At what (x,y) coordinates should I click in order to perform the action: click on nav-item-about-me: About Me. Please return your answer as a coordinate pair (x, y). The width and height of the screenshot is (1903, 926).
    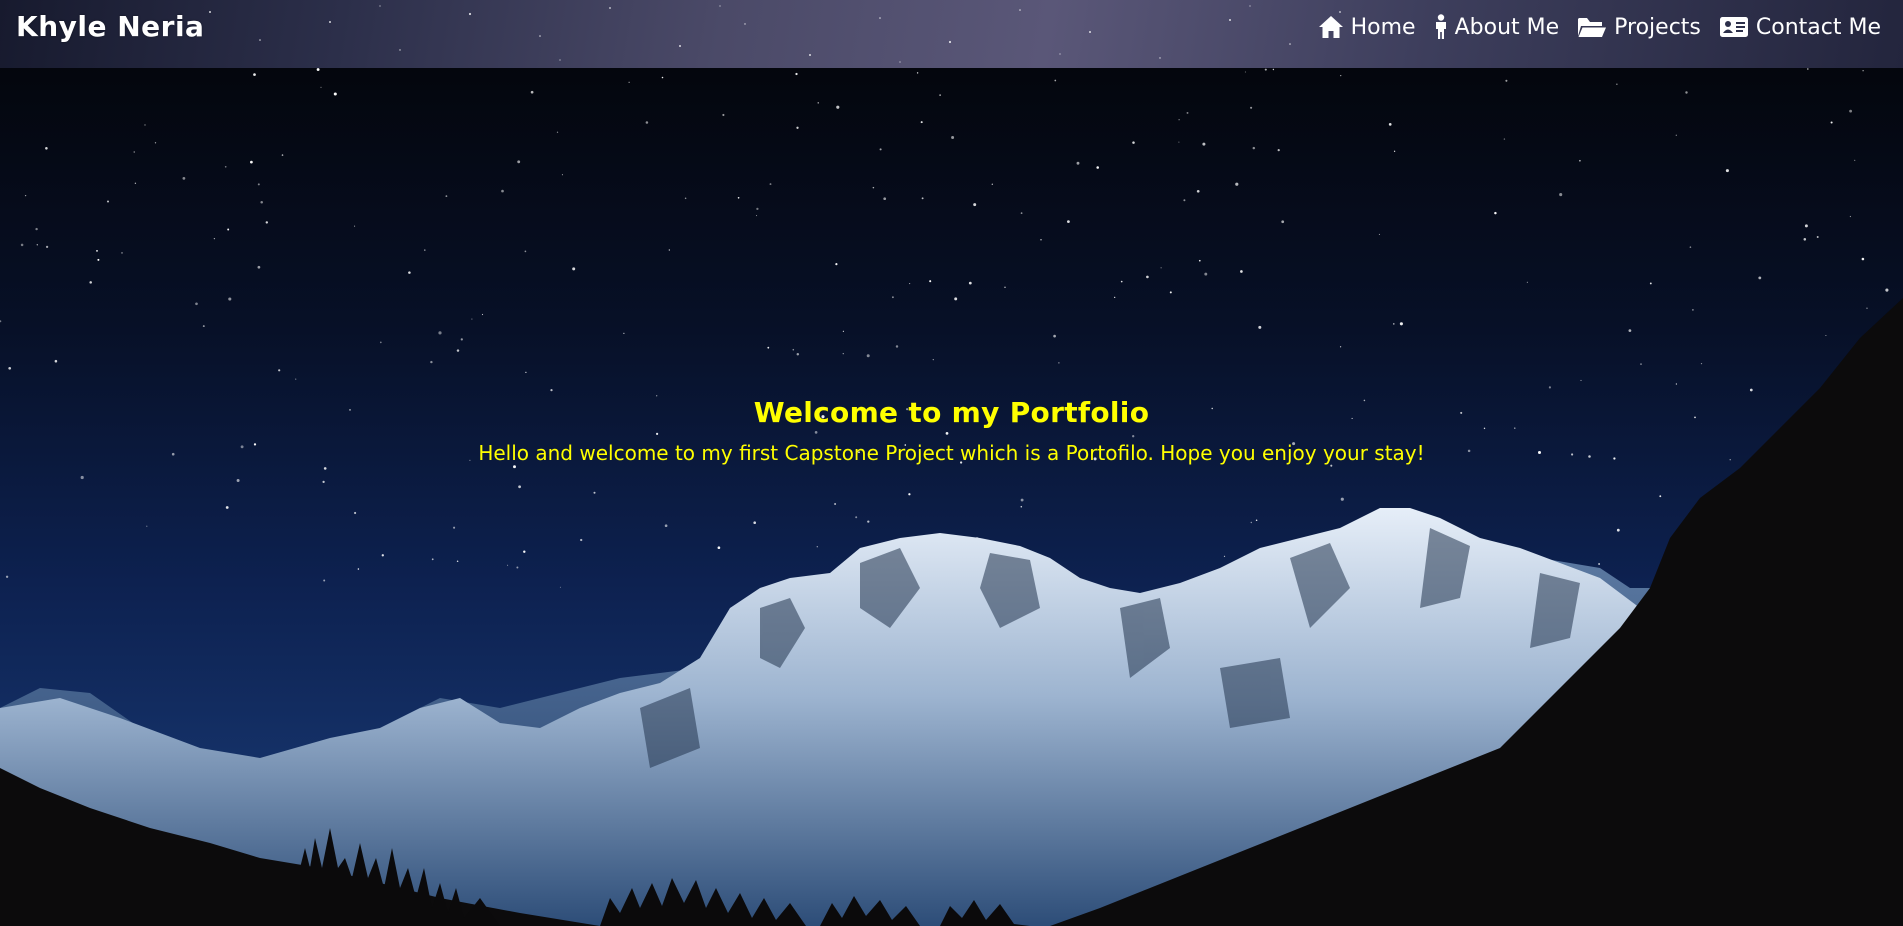
    Looking at the image, I should click on (1497, 27).